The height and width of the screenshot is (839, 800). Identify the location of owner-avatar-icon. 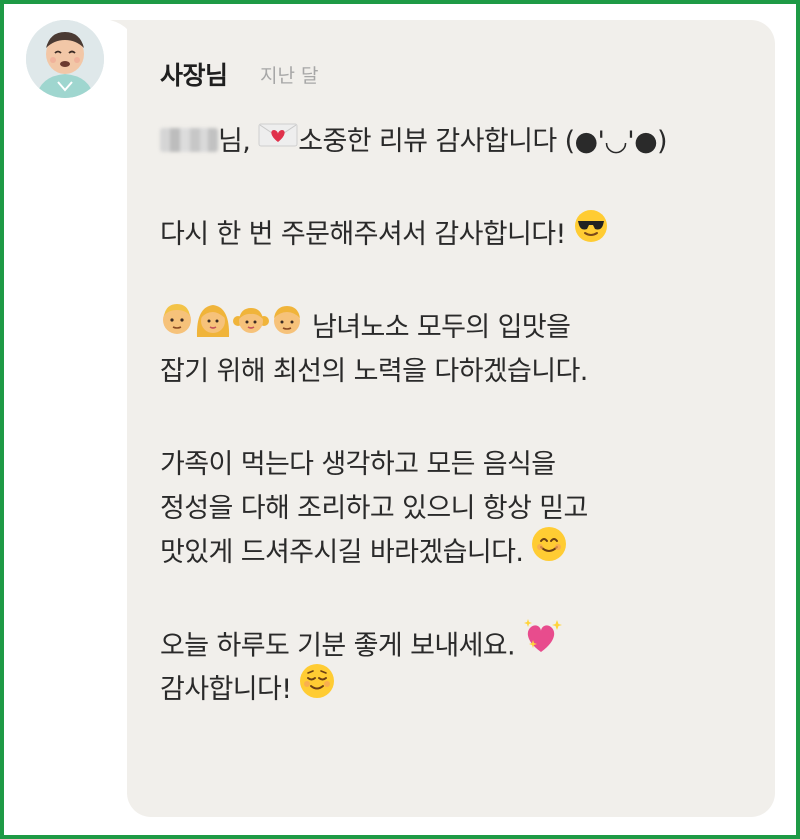
(65, 59).